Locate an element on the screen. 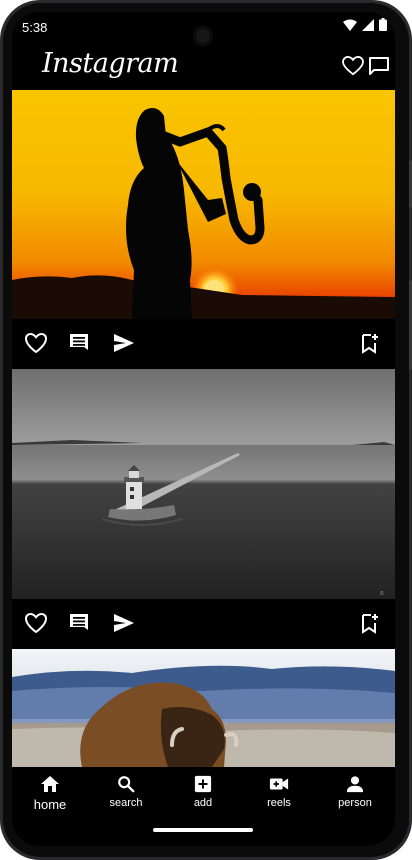 The height and width of the screenshot is (860, 412). add-box-icon is located at coordinates (203, 784).